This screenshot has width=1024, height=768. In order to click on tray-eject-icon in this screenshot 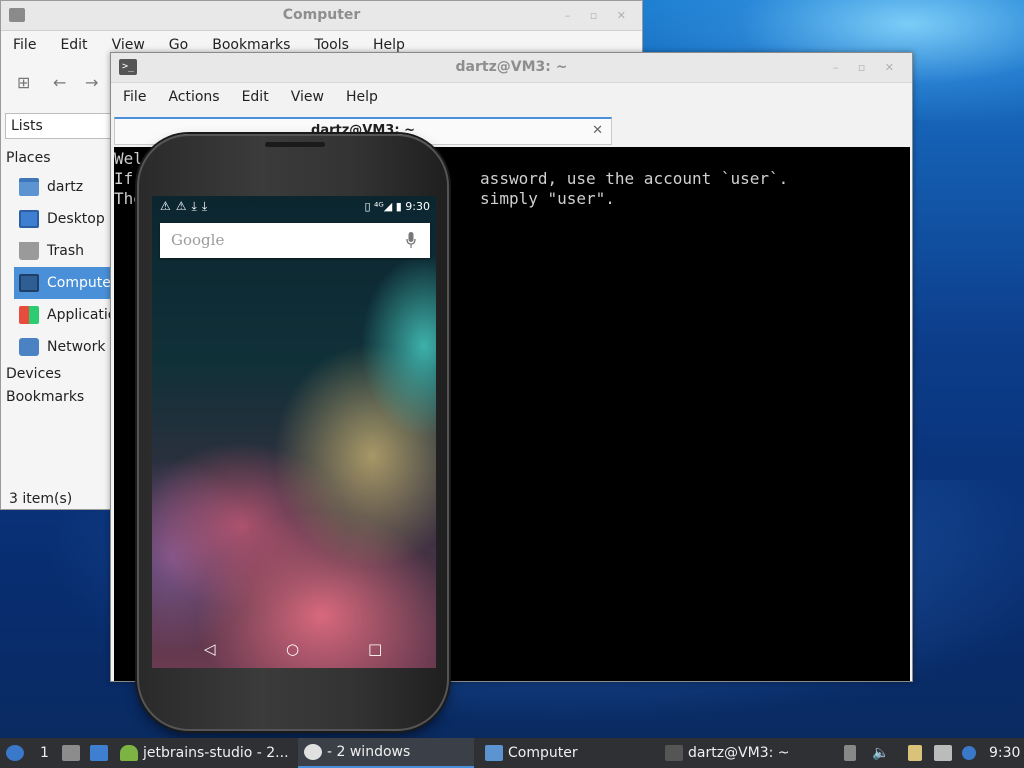, I will do `click(850, 753)`.